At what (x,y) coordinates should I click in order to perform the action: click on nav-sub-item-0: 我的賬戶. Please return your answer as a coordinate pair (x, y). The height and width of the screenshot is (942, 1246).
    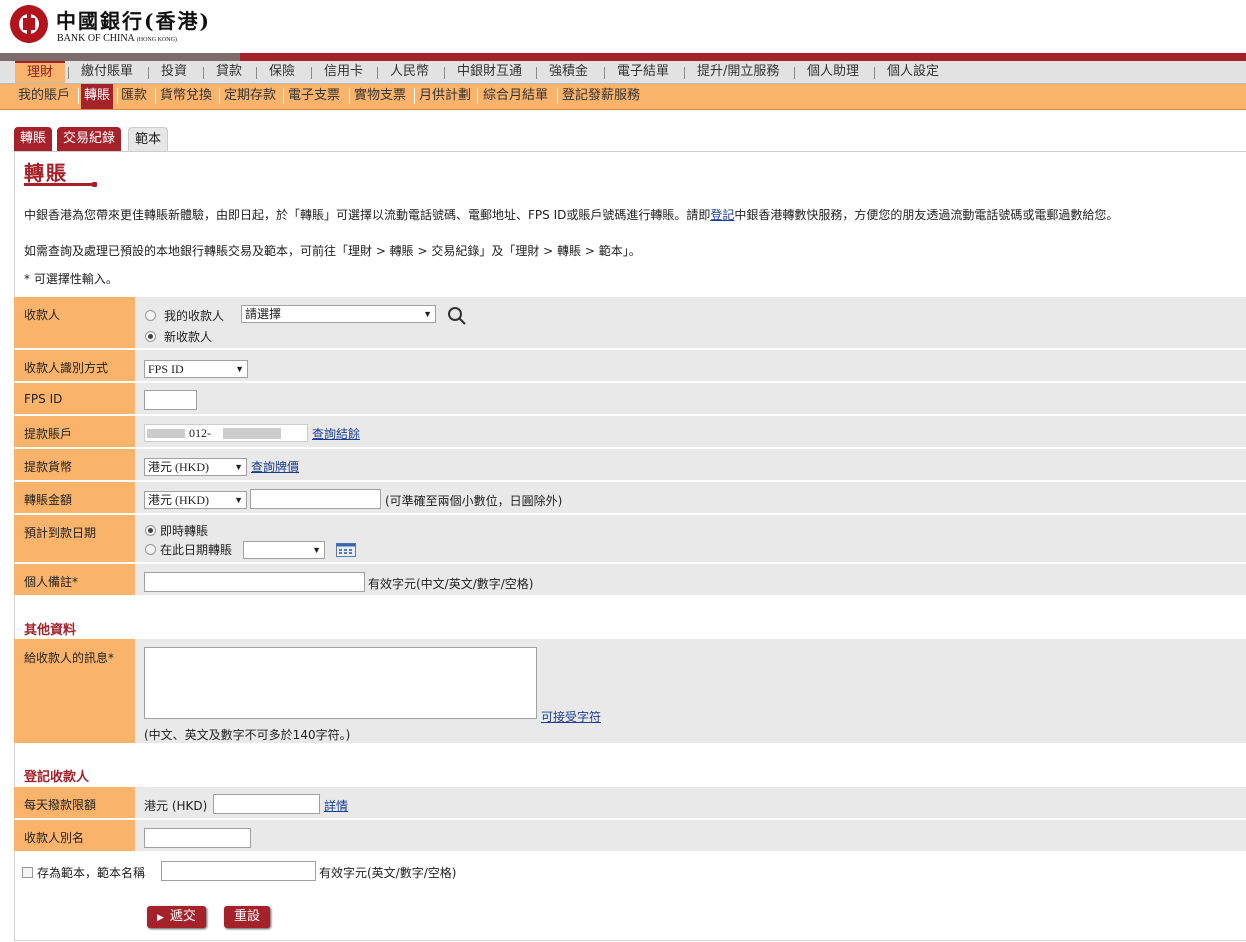
    Looking at the image, I should click on (44, 96).